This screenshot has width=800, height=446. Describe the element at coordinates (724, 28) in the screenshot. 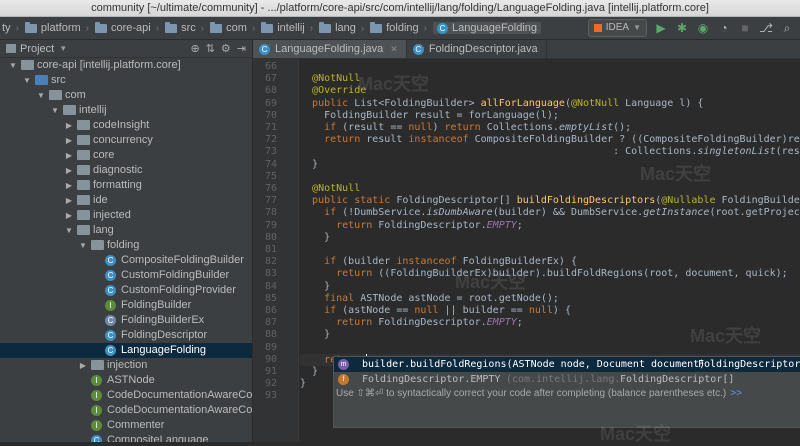

I see `profile-icon: ◔` at that location.